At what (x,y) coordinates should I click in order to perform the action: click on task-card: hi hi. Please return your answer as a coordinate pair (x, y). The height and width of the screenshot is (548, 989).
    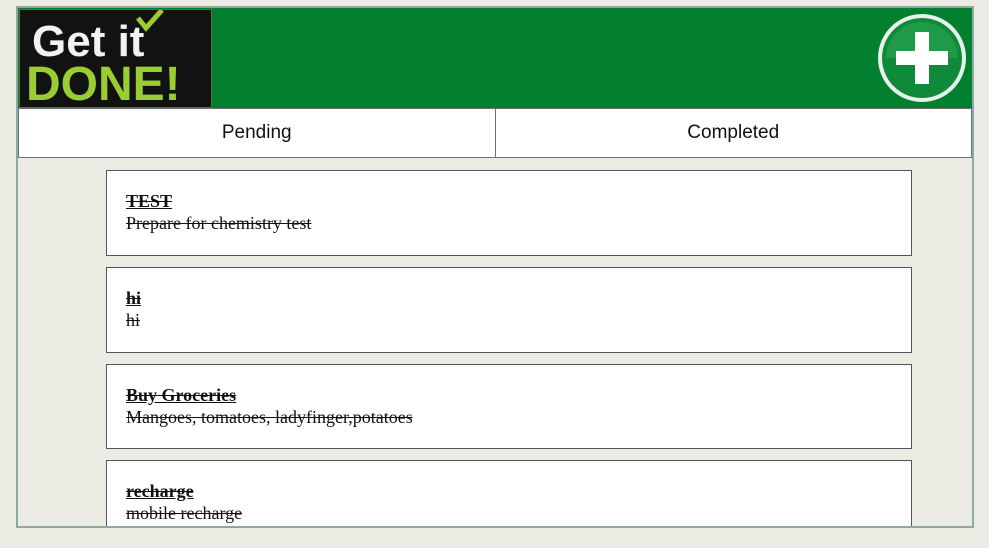
    Looking at the image, I should click on (509, 310).